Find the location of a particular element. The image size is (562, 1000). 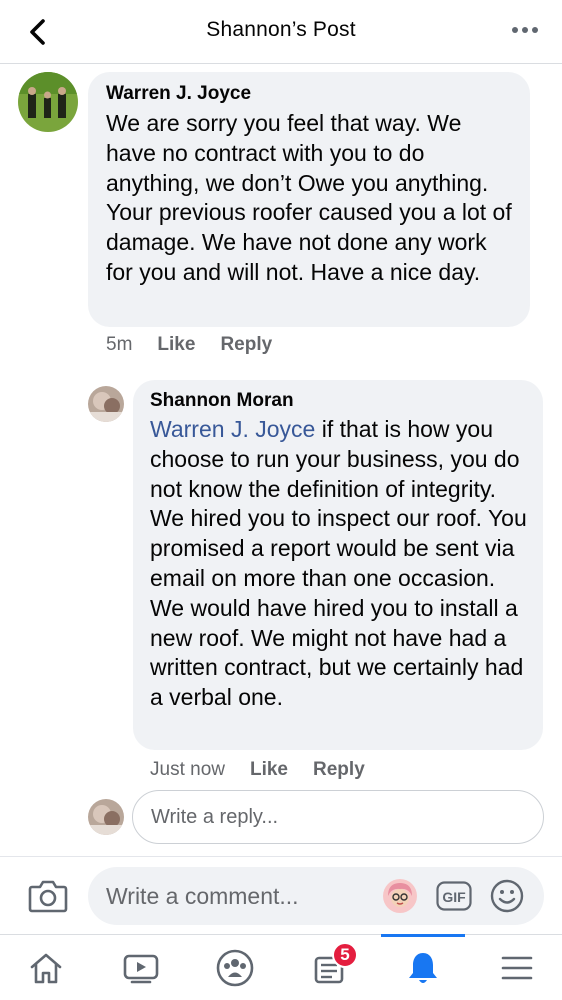

groups-icon is located at coordinates (235, 968).